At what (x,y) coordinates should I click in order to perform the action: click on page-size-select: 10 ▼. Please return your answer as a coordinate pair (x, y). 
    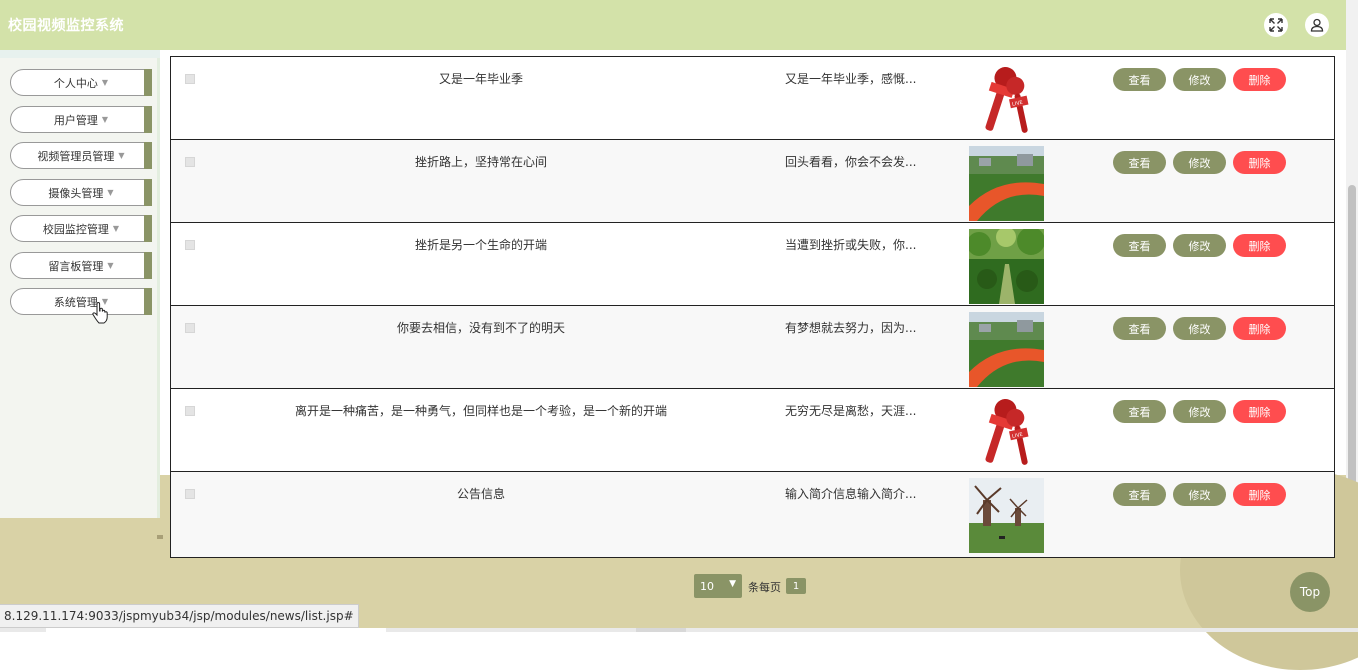
    Looking at the image, I should click on (718, 586).